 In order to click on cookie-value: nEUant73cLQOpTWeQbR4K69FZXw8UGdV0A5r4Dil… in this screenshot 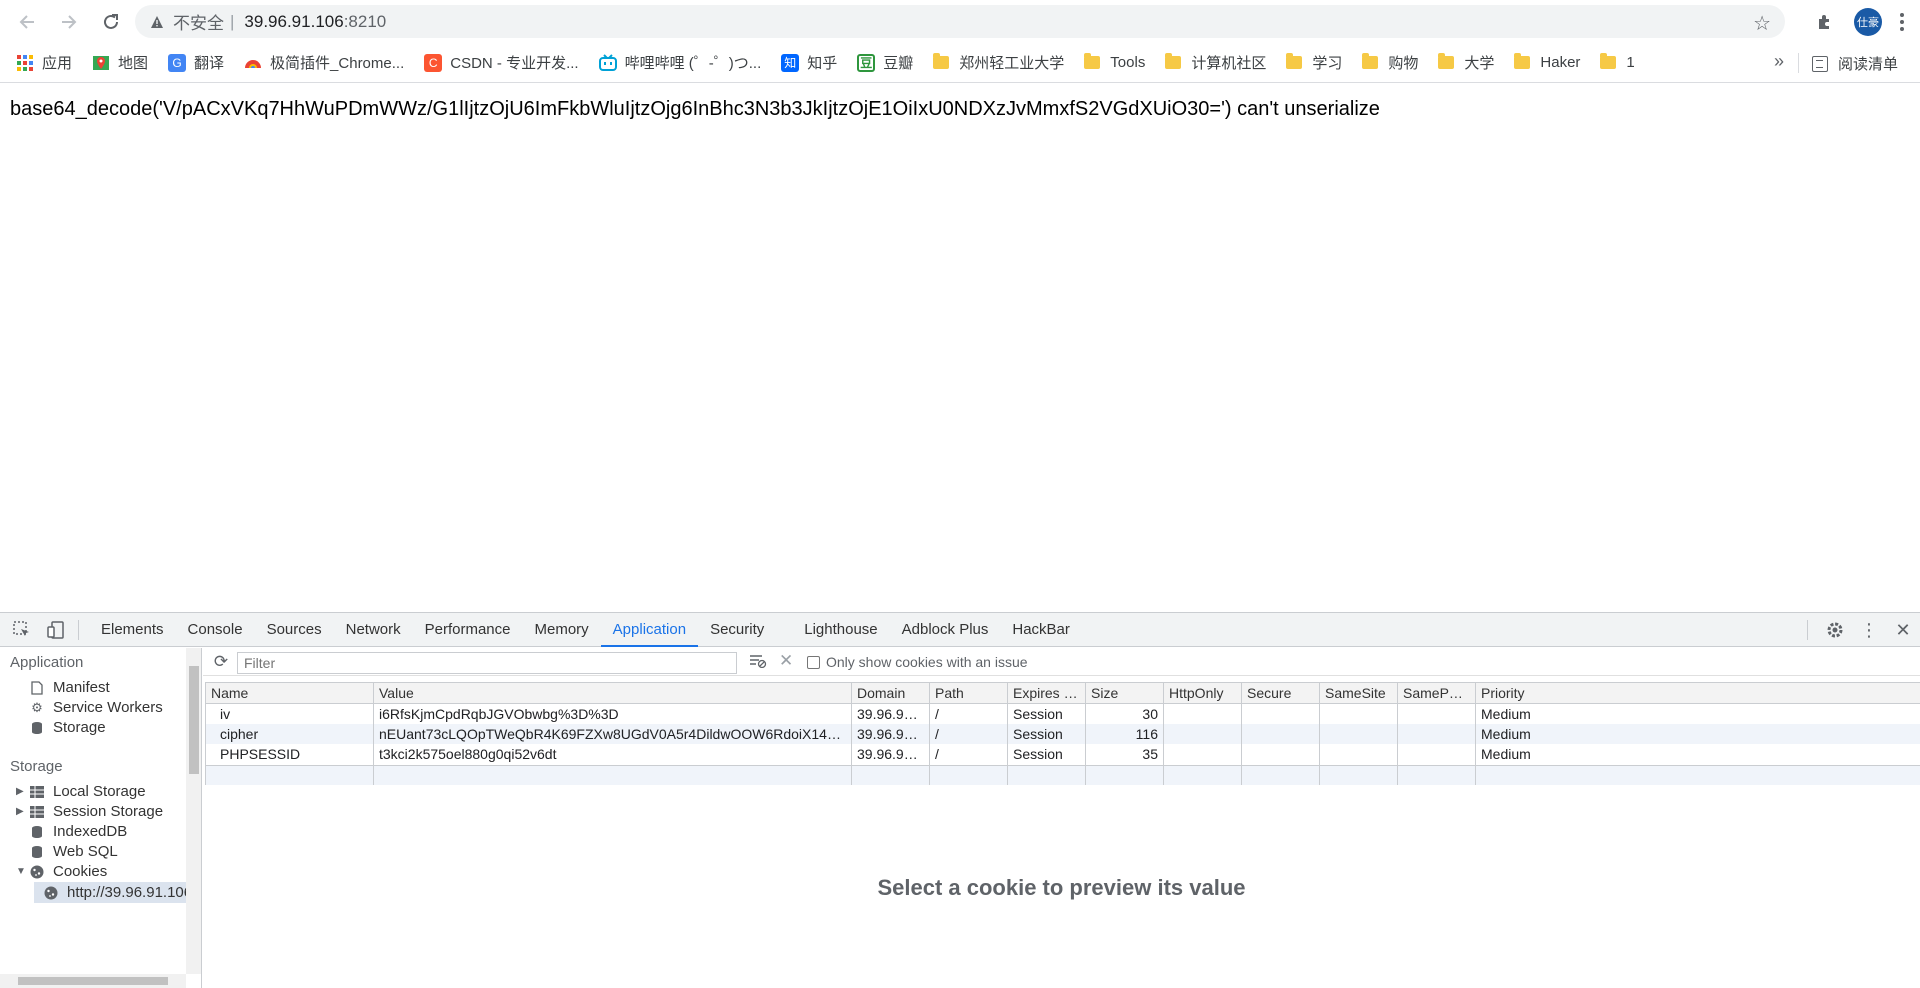, I will do `click(613, 734)`.